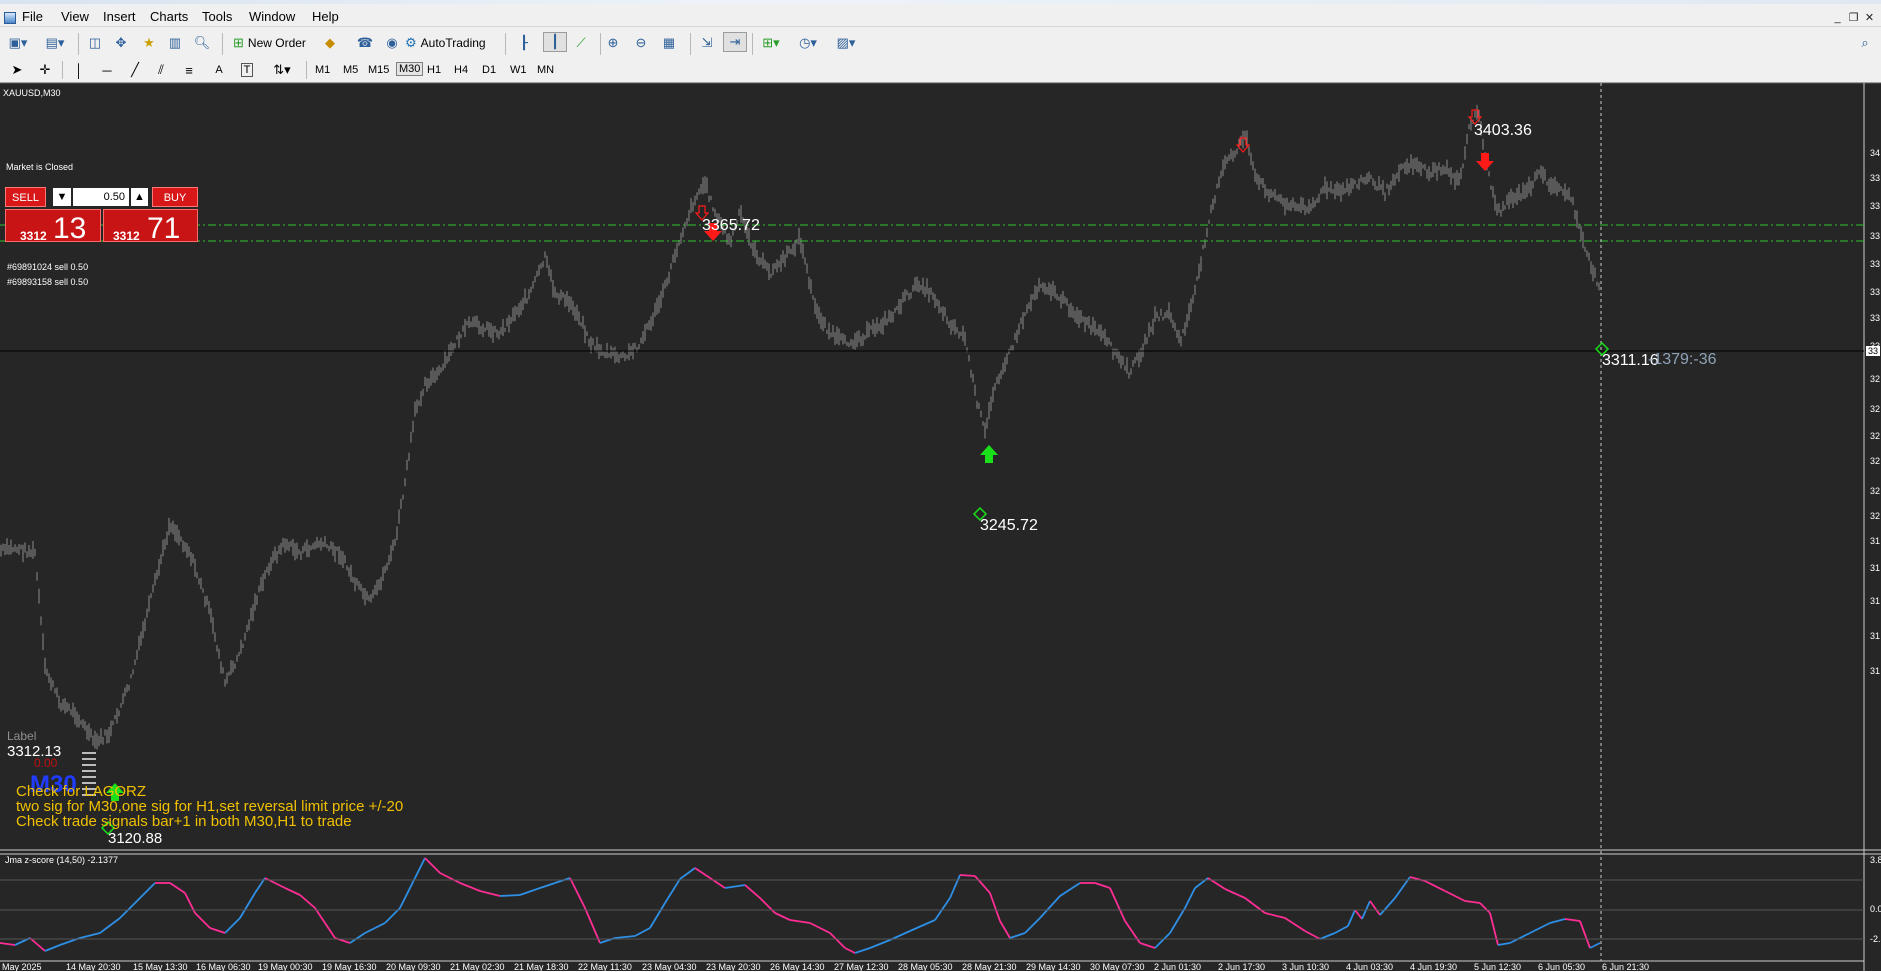  Describe the element at coordinates (1837, 18) in the screenshot. I see `minimize-button: _` at that location.